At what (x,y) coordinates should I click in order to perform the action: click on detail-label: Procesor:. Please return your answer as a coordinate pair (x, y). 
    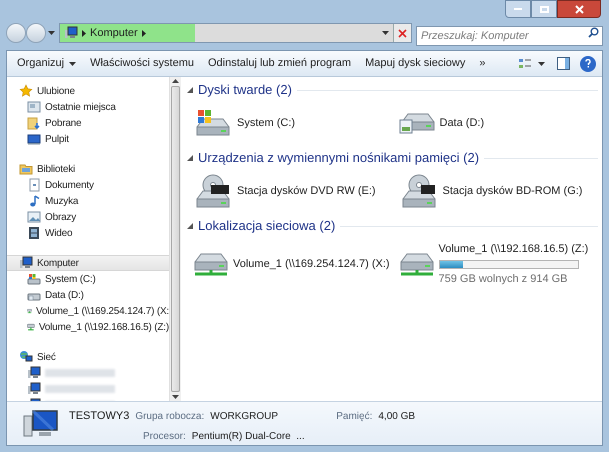
    Looking at the image, I should click on (164, 437).